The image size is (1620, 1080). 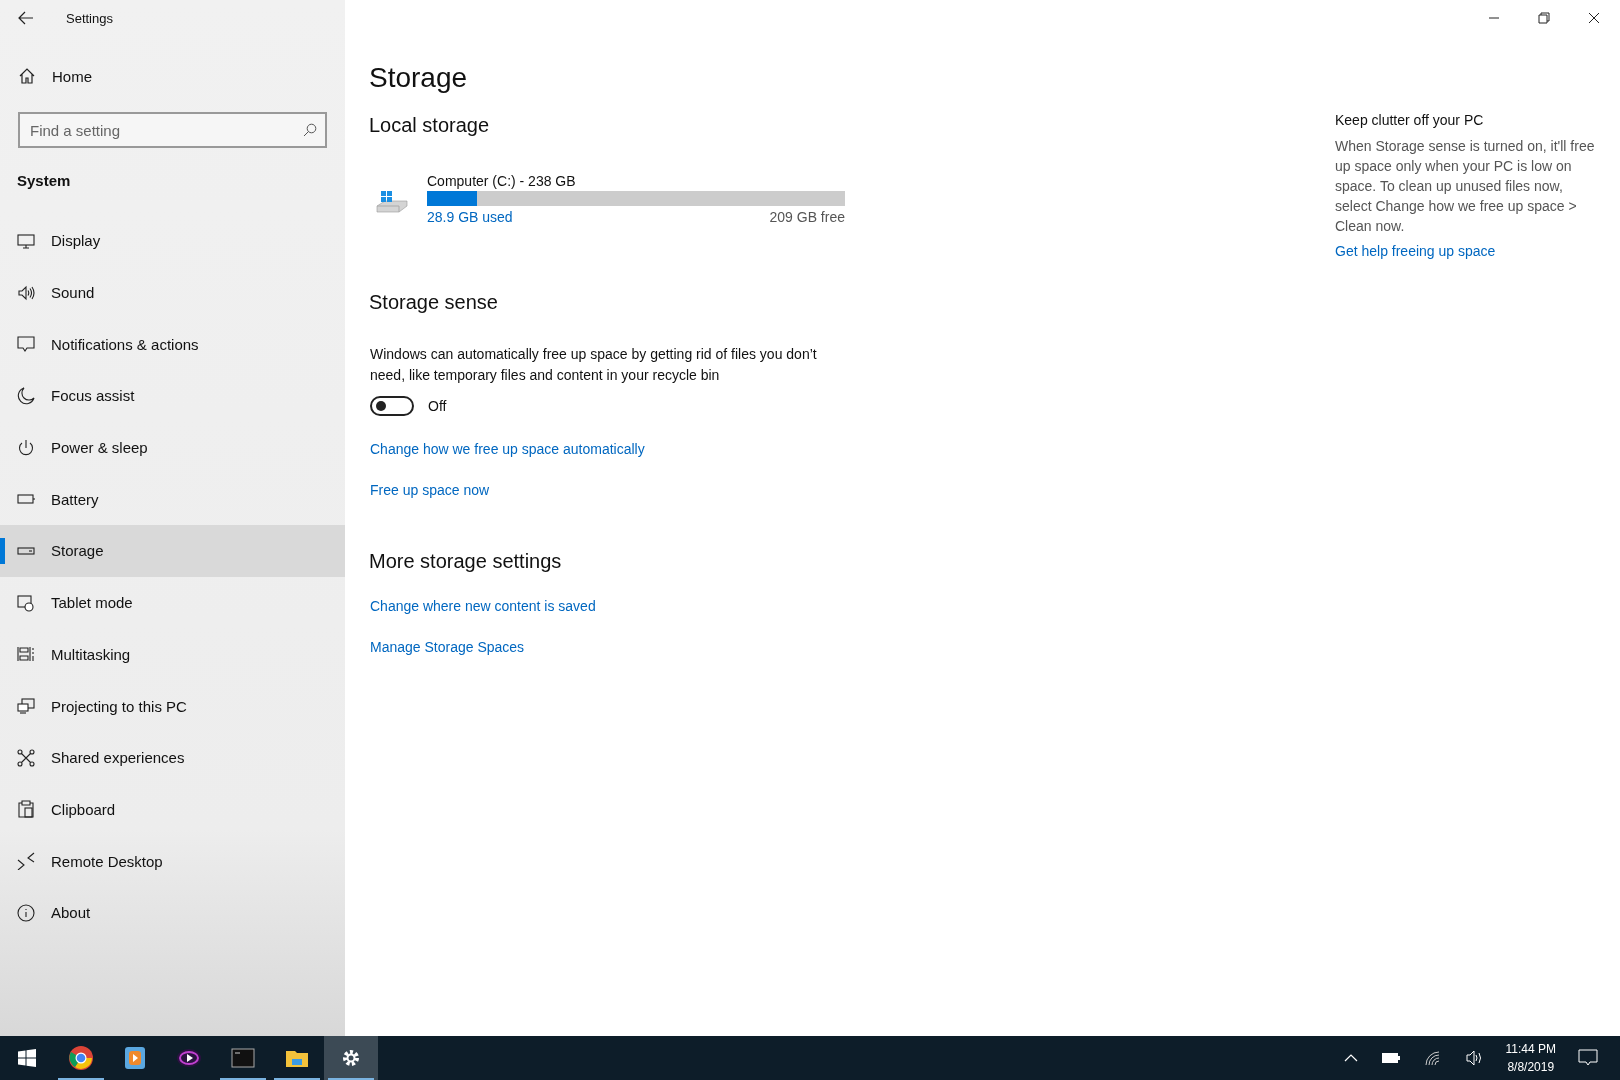 I want to click on clock: 11:44 PM 8/8/2019, so click(x=1530, y=1058).